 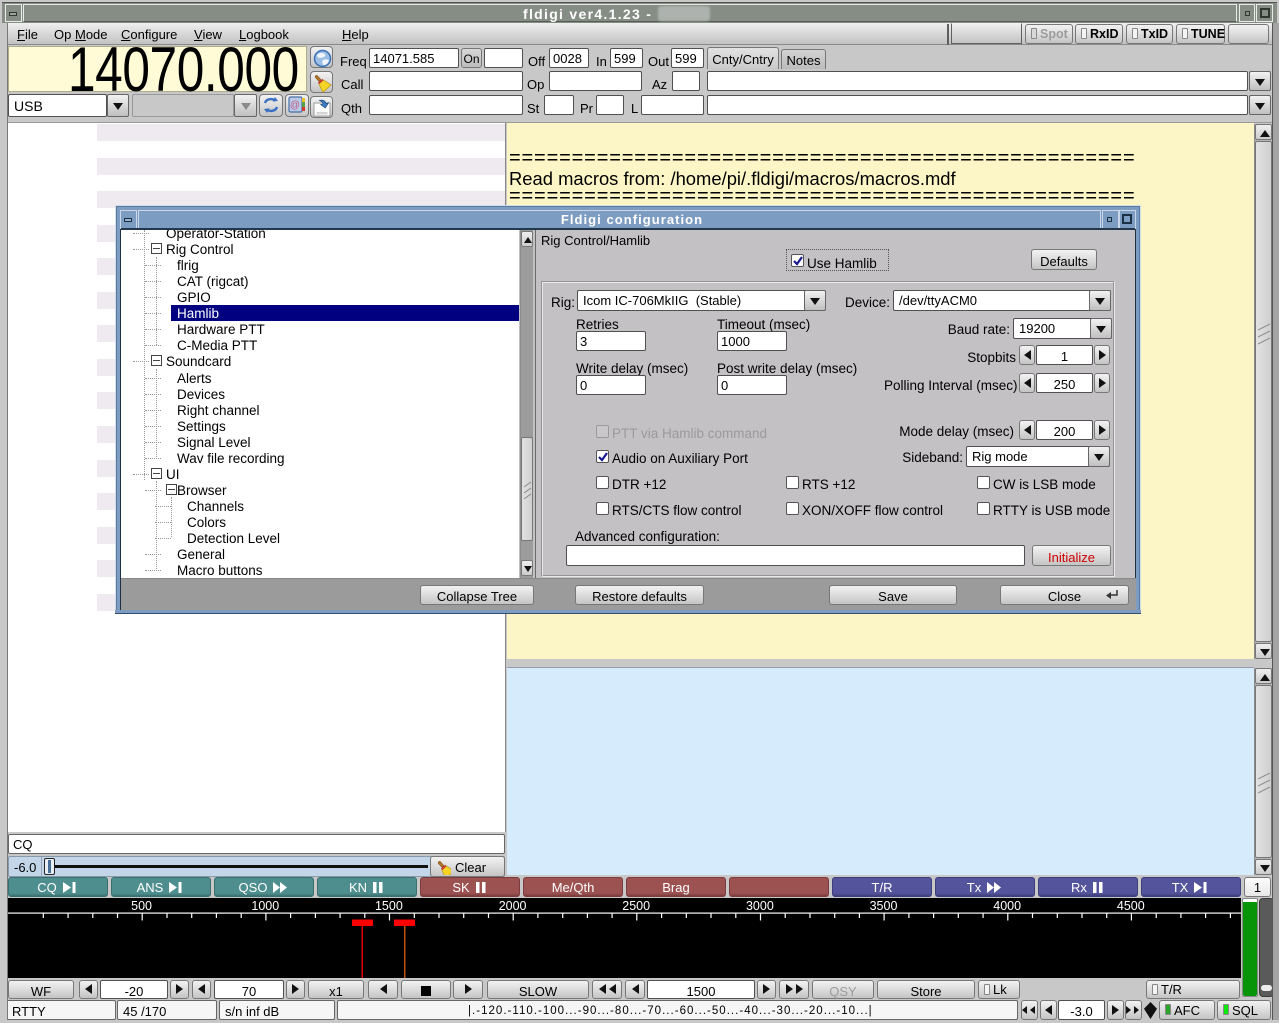 What do you see at coordinates (760, 906) in the screenshot?
I see `svg-text: 3000` at bounding box center [760, 906].